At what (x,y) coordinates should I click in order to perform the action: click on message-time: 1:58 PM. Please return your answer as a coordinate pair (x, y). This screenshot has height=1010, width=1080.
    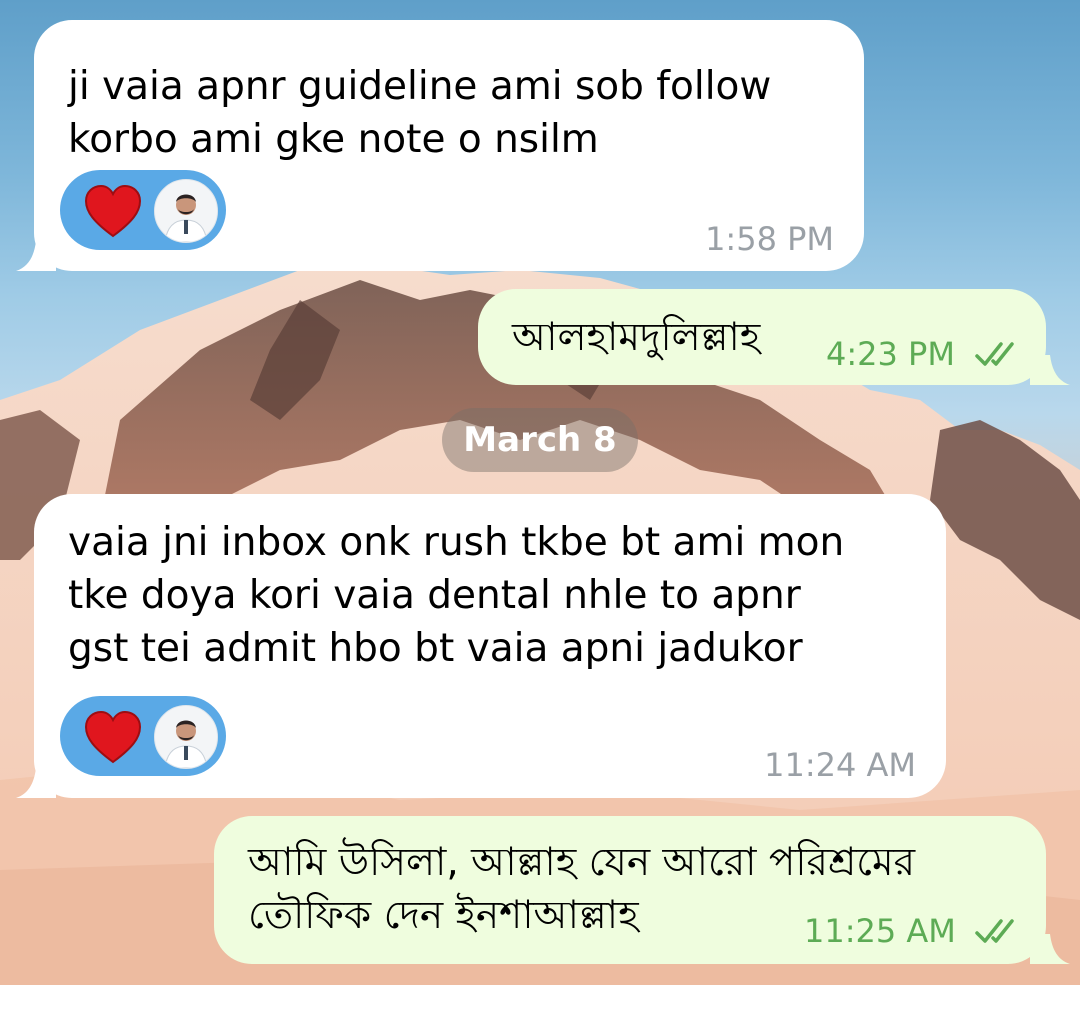
    Looking at the image, I should click on (769, 239).